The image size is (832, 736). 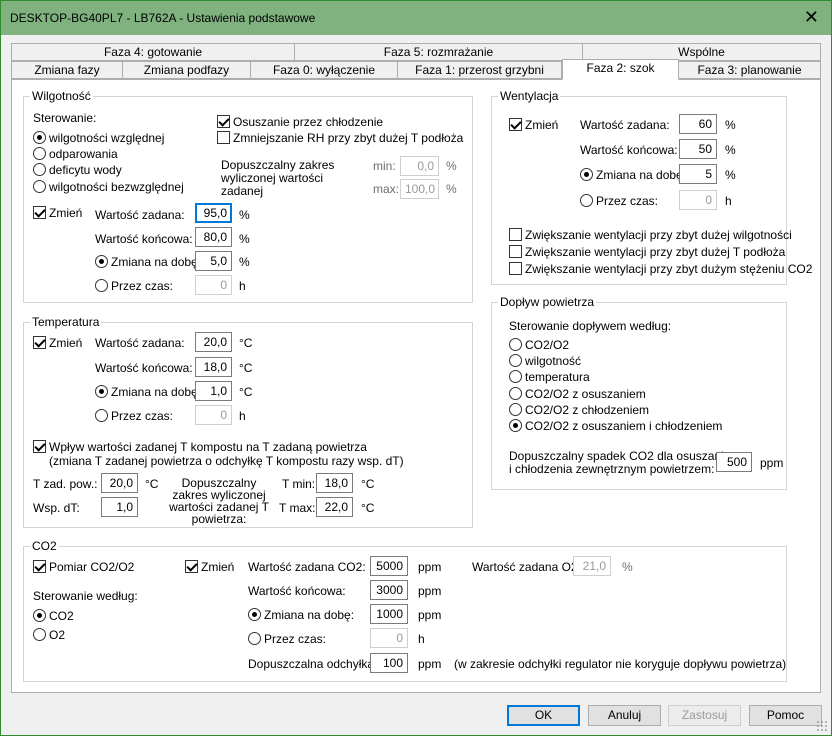 What do you see at coordinates (389, 663) in the screenshot?
I see `odchylka-input: 100` at bounding box center [389, 663].